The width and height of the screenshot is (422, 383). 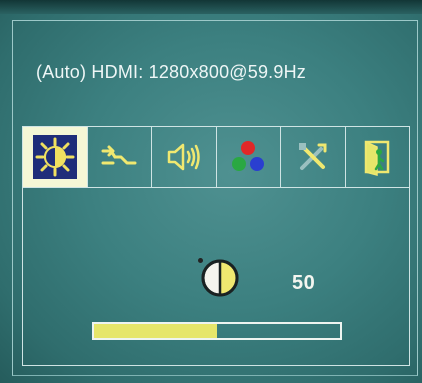 I want to click on tab-audio, so click(x=183, y=157).